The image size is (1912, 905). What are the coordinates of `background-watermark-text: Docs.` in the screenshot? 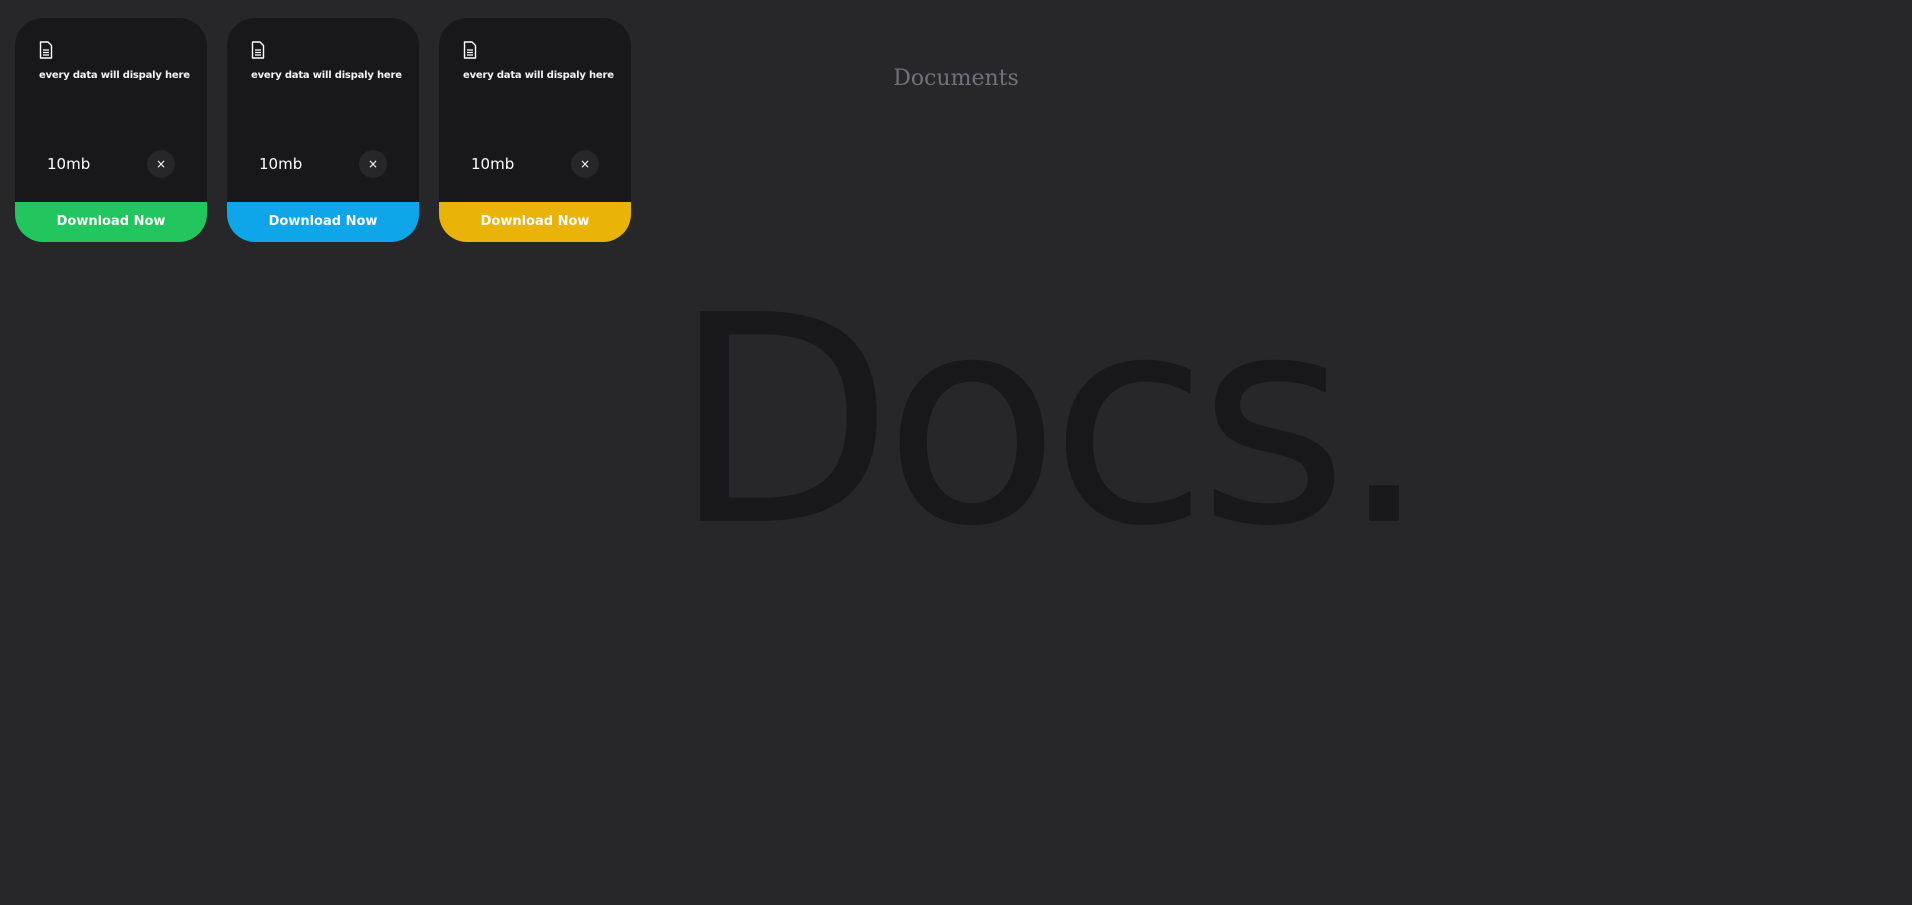 It's located at (1051, 421).